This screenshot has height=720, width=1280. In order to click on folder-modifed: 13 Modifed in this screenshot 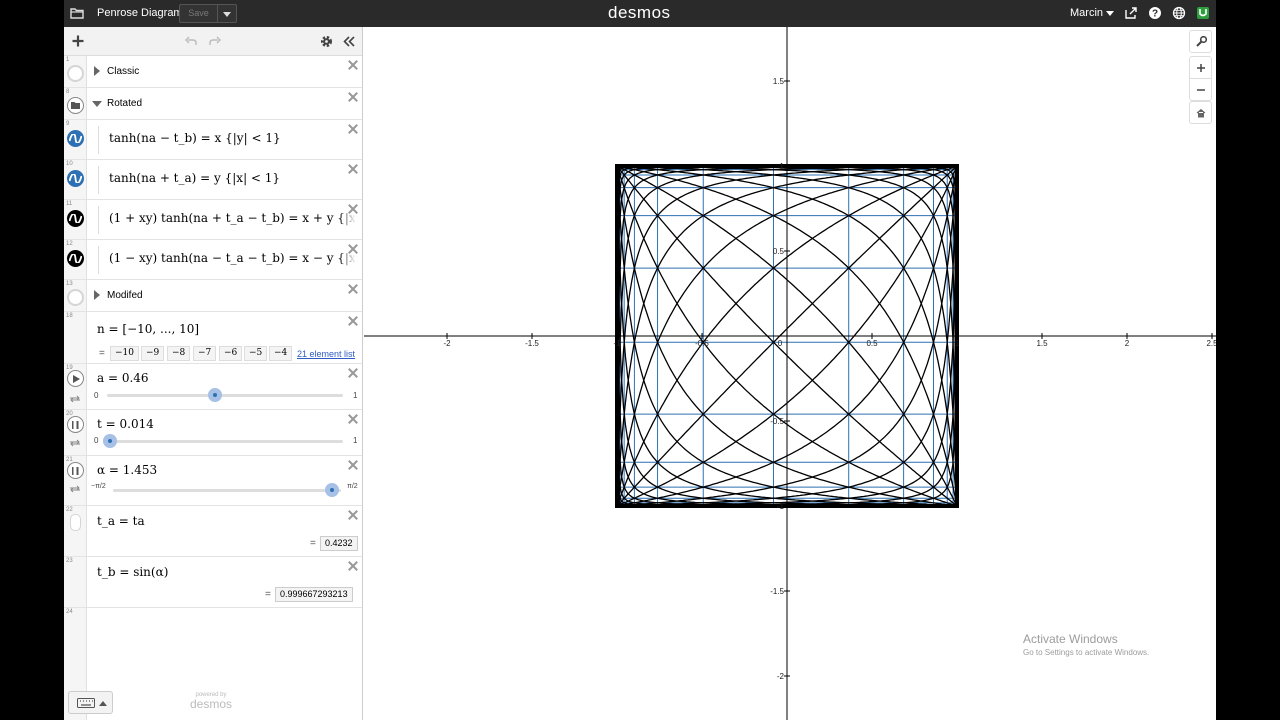, I will do `click(213, 296)`.